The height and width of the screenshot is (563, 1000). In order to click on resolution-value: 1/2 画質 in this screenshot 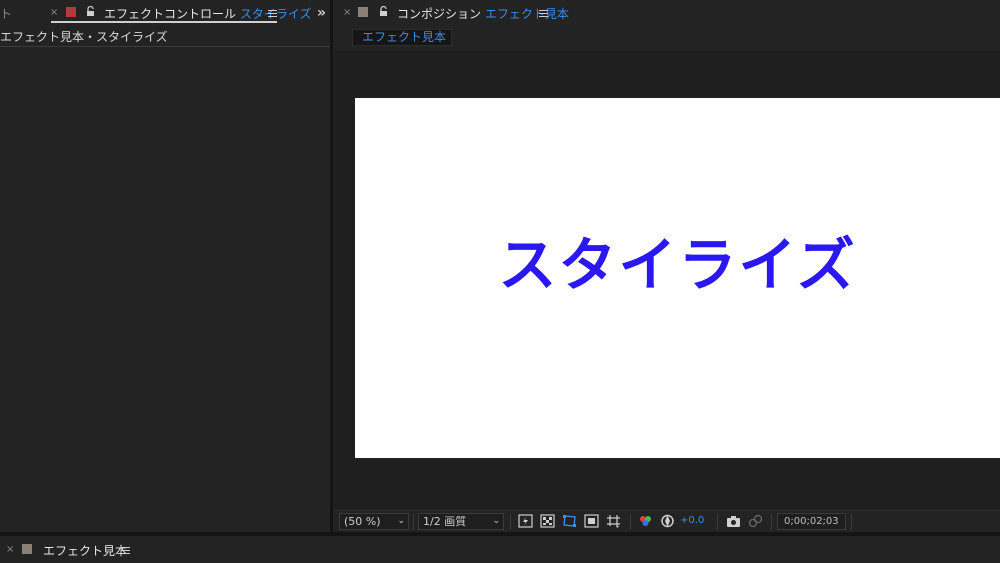, I will do `click(445, 521)`.